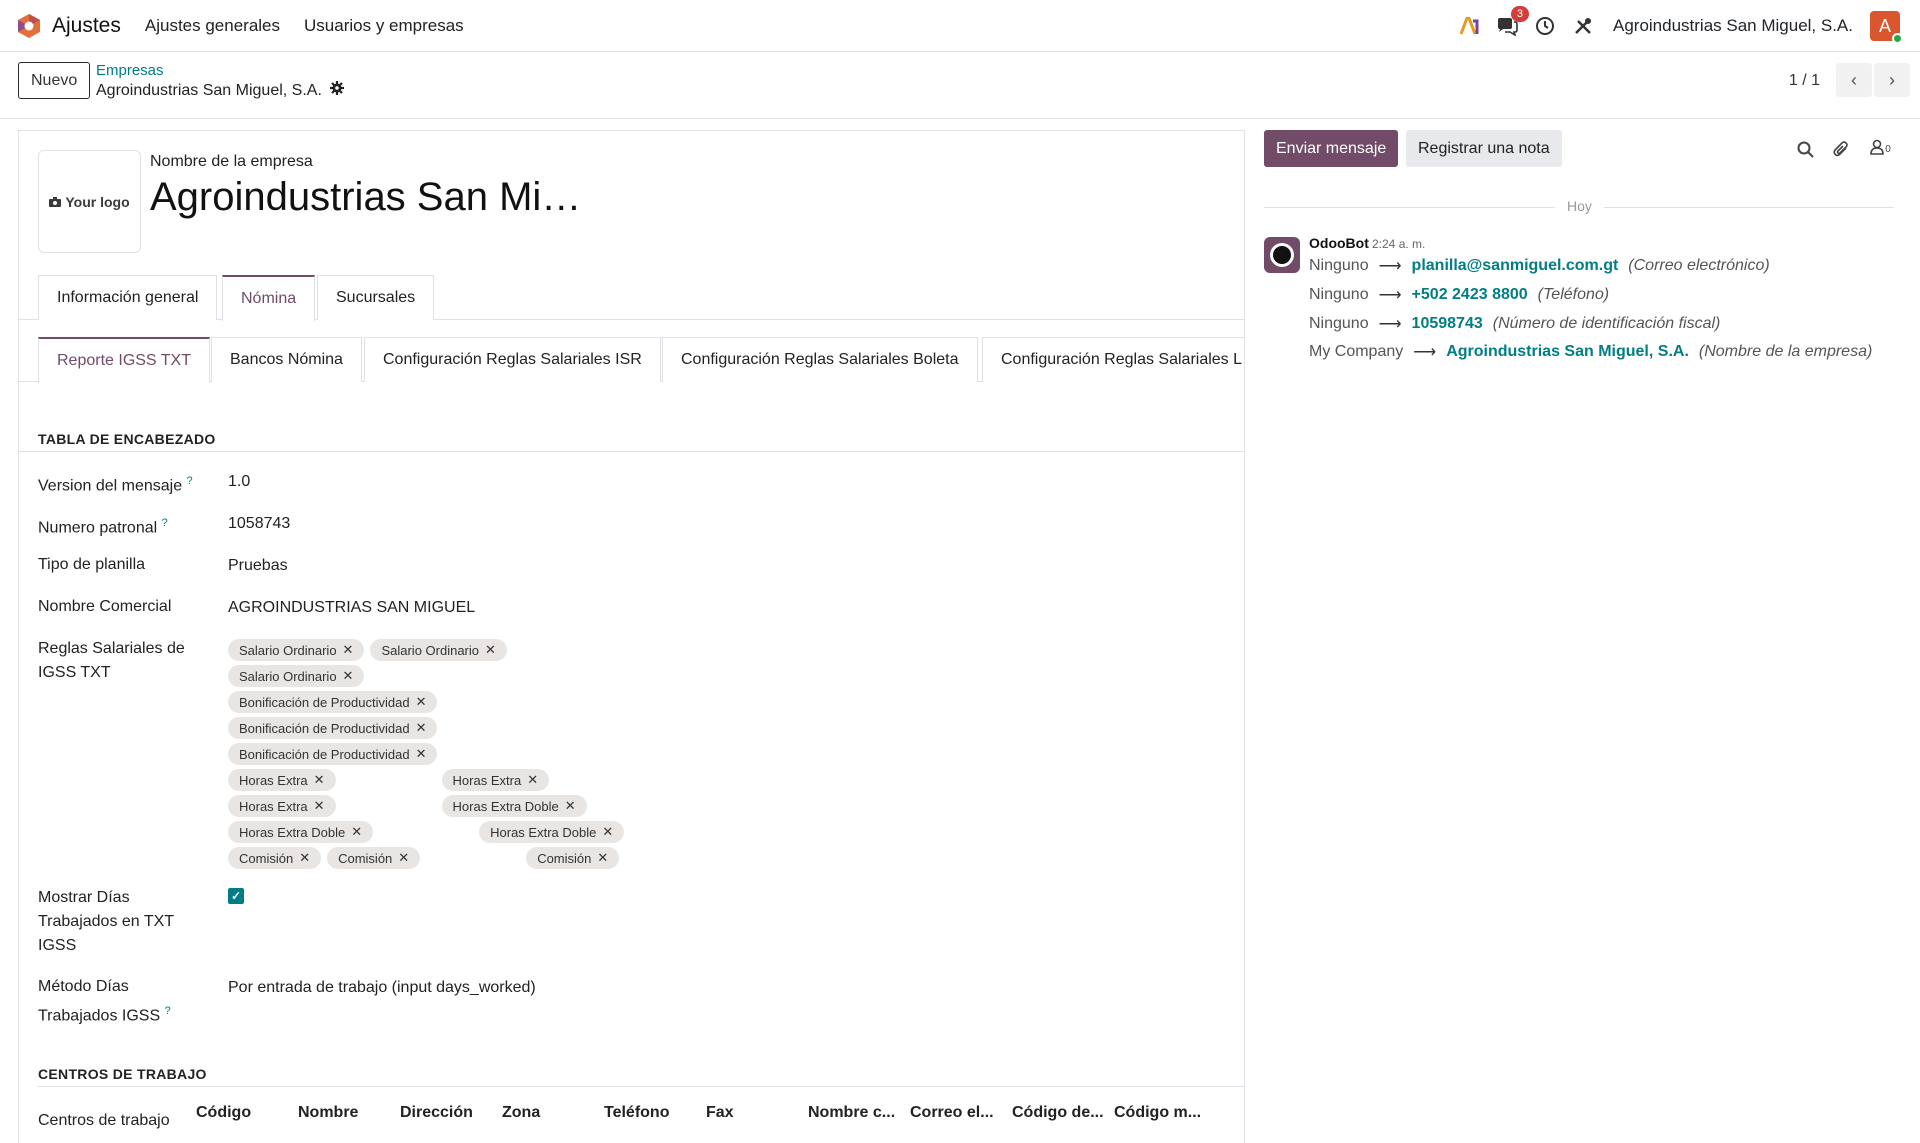 The image size is (1920, 1143). I want to click on pager-previous-button: ‹, so click(1854, 80).